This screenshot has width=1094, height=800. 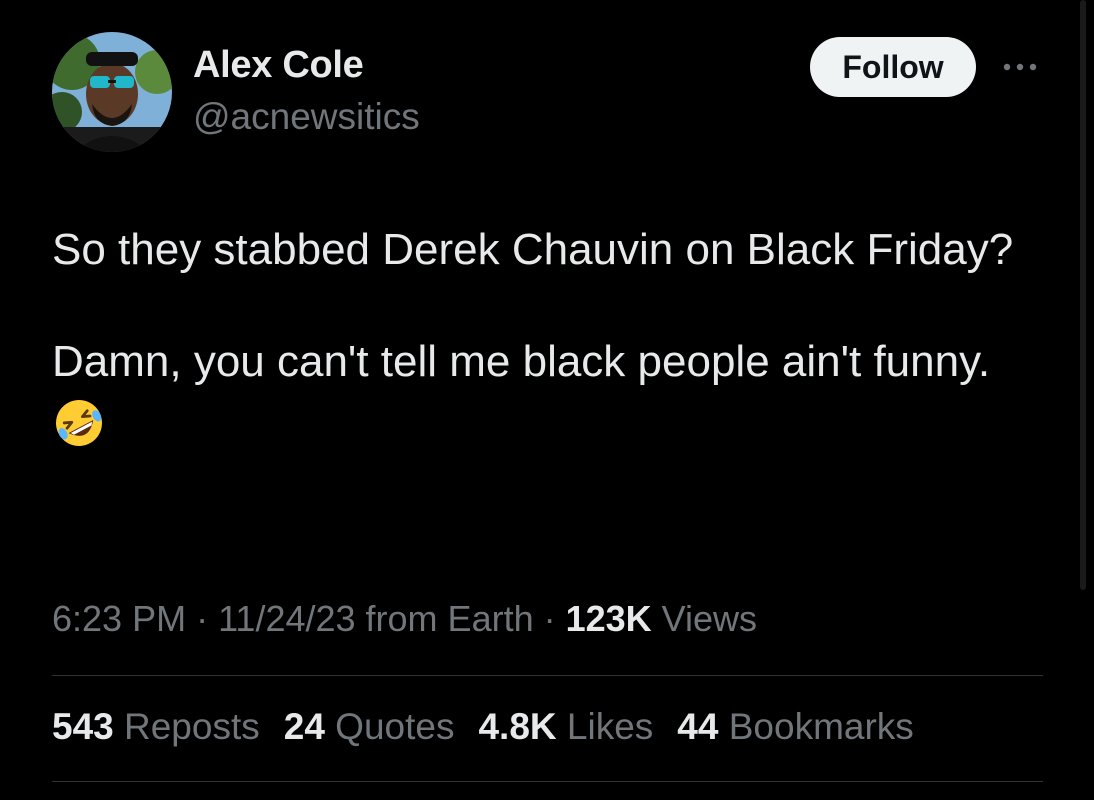 What do you see at coordinates (306, 117) in the screenshot?
I see `author-handle: @acnewsitics` at bounding box center [306, 117].